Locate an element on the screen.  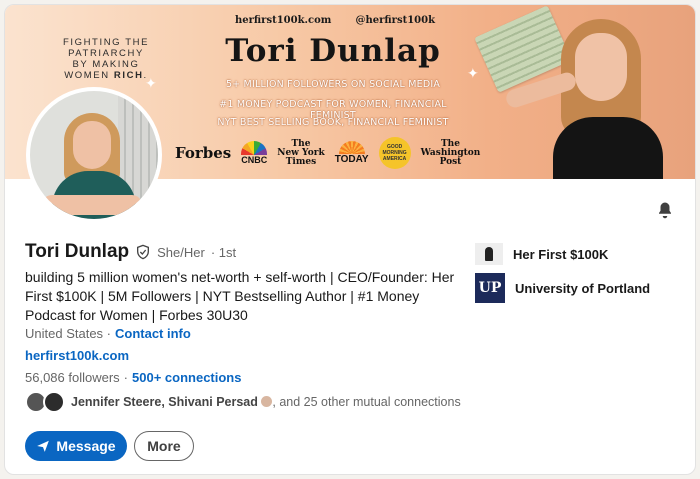
current-company: Her First $100K is located at coordinates (541, 254).